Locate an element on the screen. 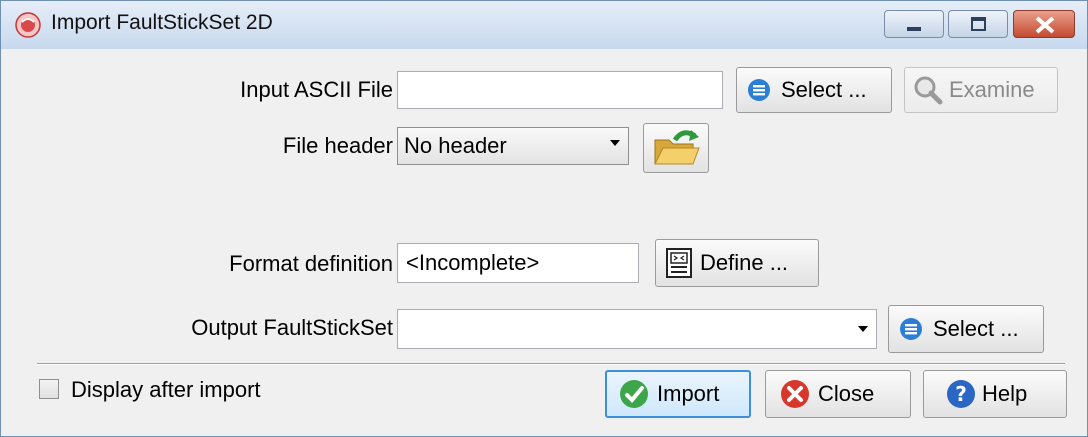 Image resolution: width=1088 pixels, height=437 pixels. open-folder-icon is located at coordinates (676, 148).